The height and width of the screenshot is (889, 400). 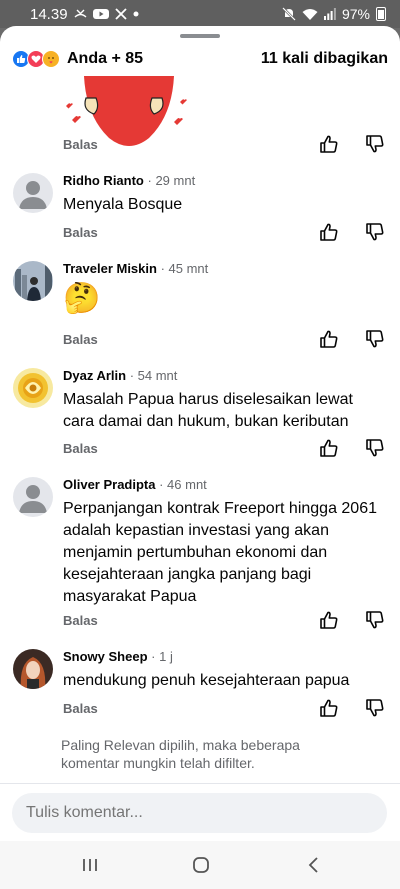 I want to click on commenter-name: Oliver Pradipta, so click(x=109, y=484).